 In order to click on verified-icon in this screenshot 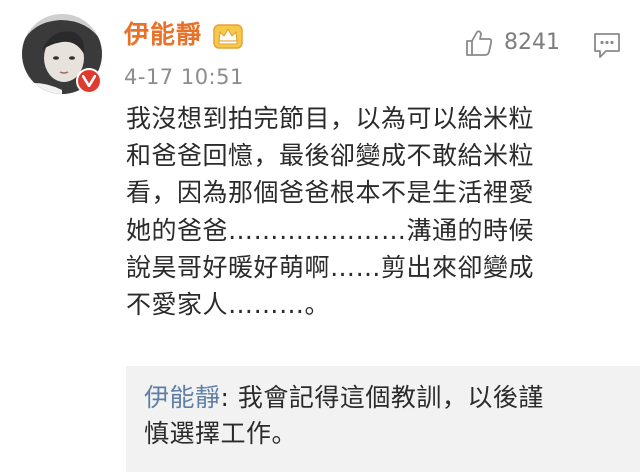, I will do `click(89, 81)`.